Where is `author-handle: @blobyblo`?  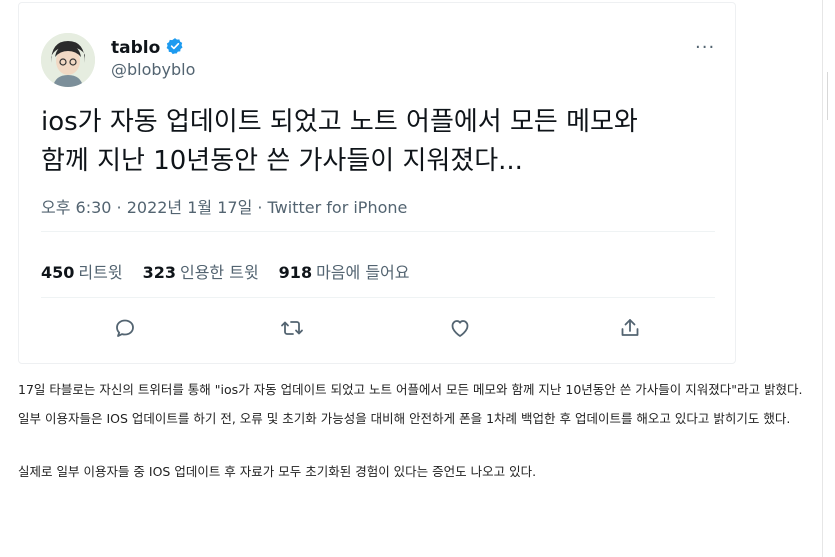
author-handle: @blobyblo is located at coordinates (153, 69).